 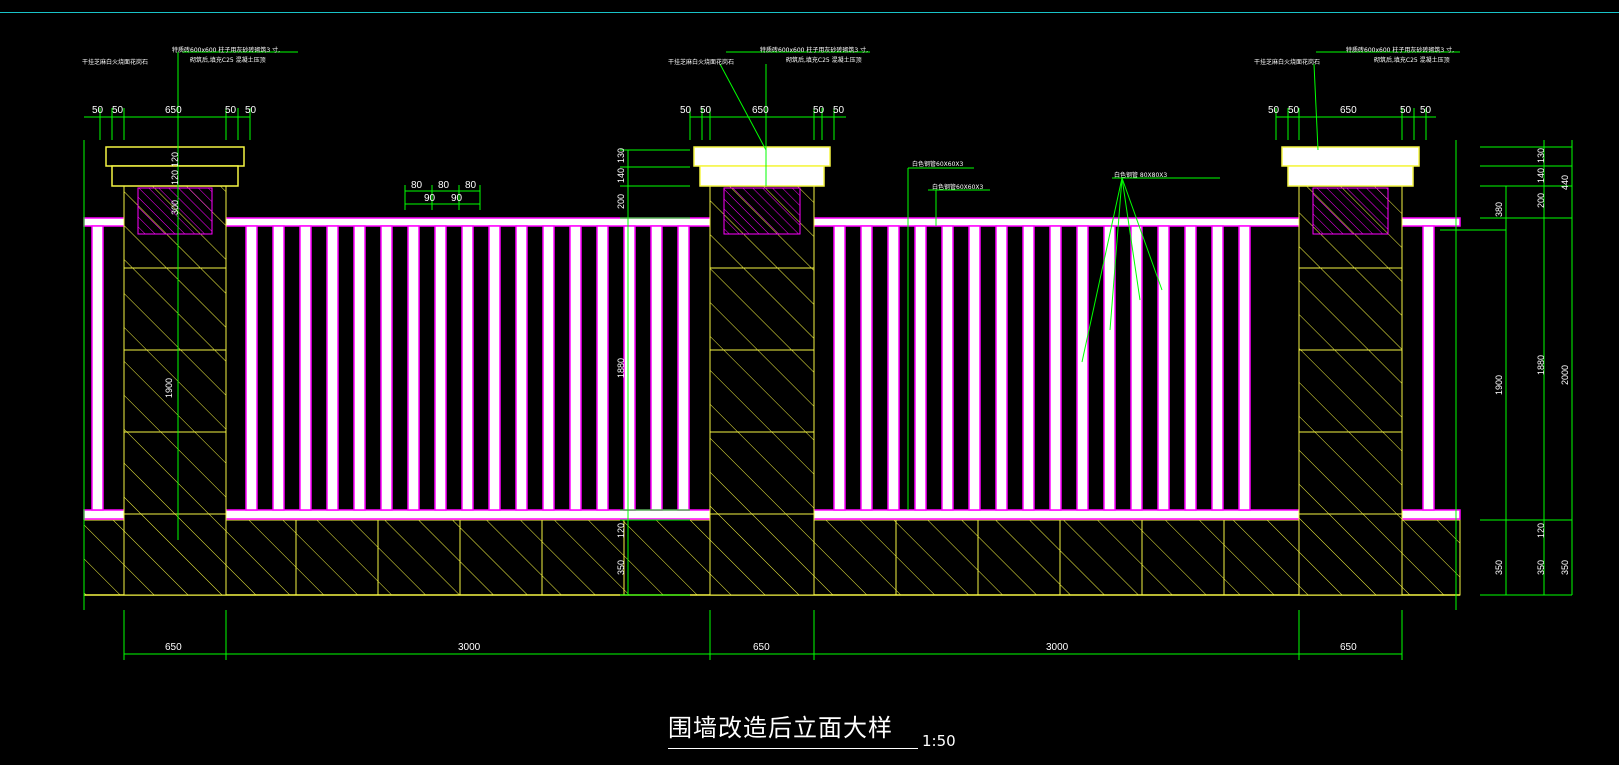 What do you see at coordinates (1316, 107) in the screenshot?
I see `dim-line` at bounding box center [1316, 107].